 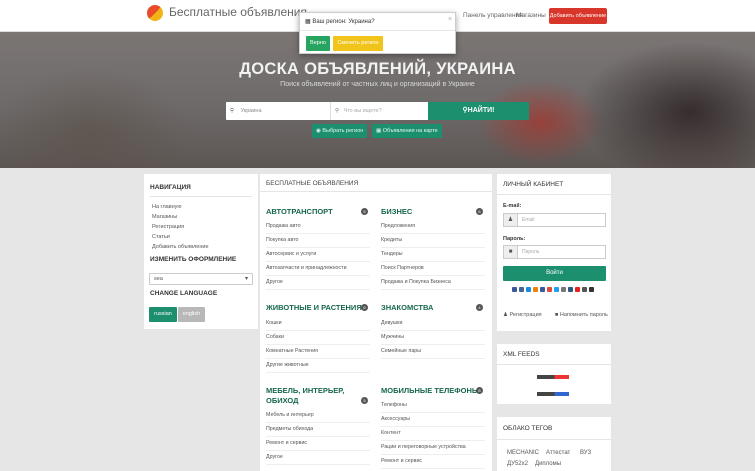 I want to click on xml-feeds-panel: XML FEEDS, so click(x=554, y=374).